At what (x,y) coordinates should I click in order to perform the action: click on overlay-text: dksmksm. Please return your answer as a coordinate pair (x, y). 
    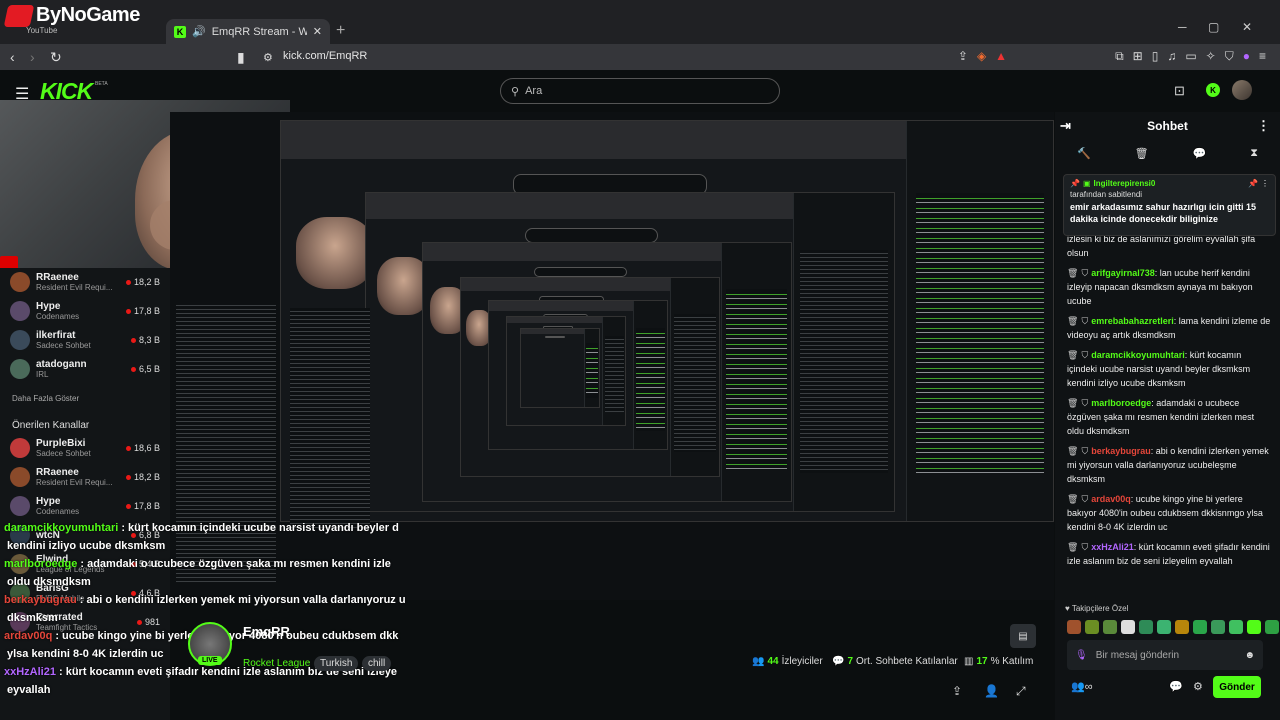
    Looking at the image, I should click on (32, 618).